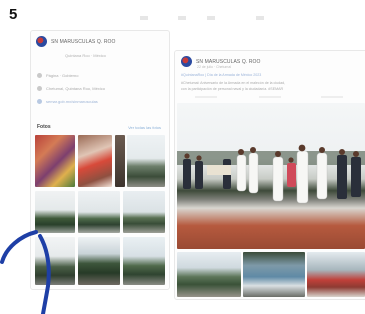  Describe the element at coordinates (144, 127) in the screenshot. I see `see-all-photos-link: Ver todas las fotos` at that location.